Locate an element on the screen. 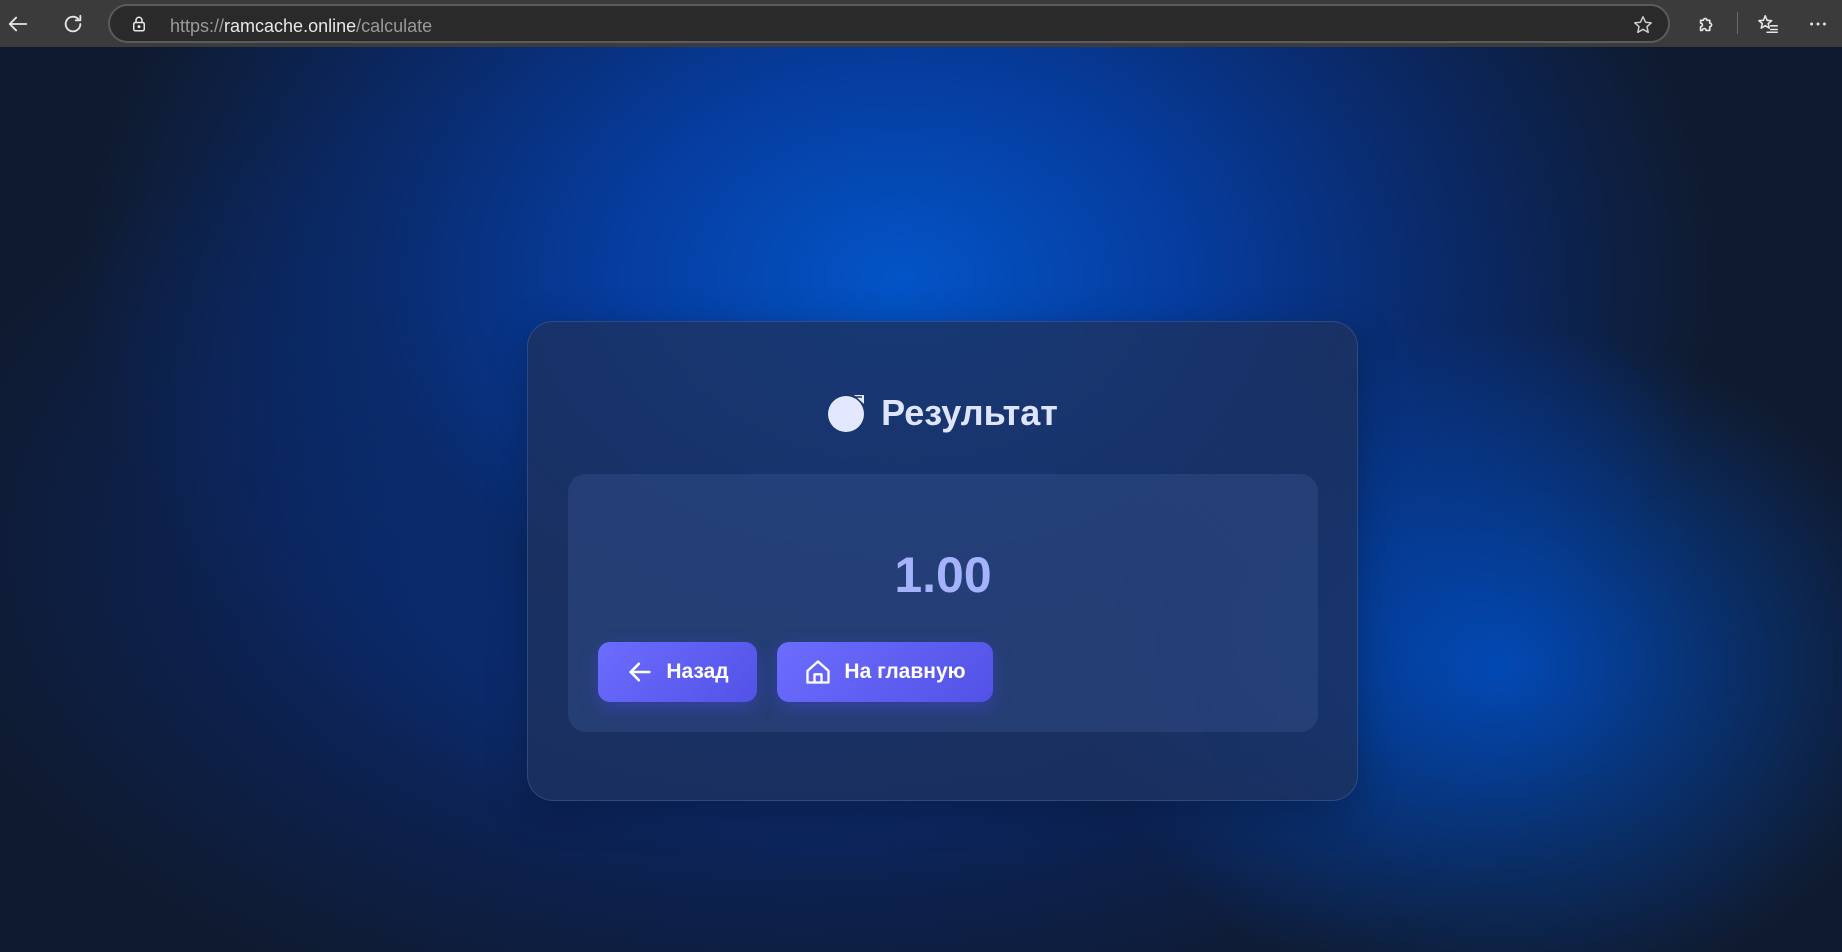 This screenshot has width=1842, height=952. favorites-button is located at coordinates (1768, 24).